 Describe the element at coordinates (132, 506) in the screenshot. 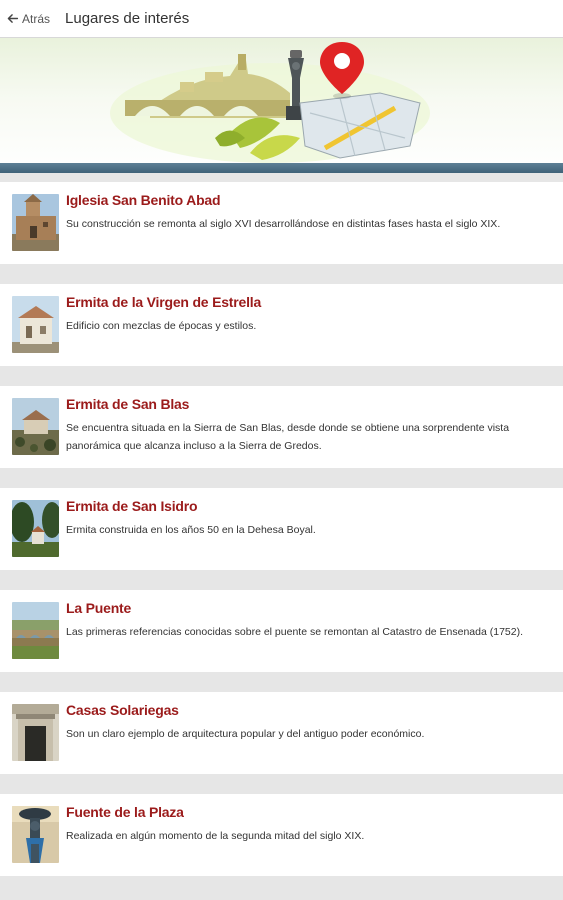

I see `item-title: Ermita de San Isidro` at that location.